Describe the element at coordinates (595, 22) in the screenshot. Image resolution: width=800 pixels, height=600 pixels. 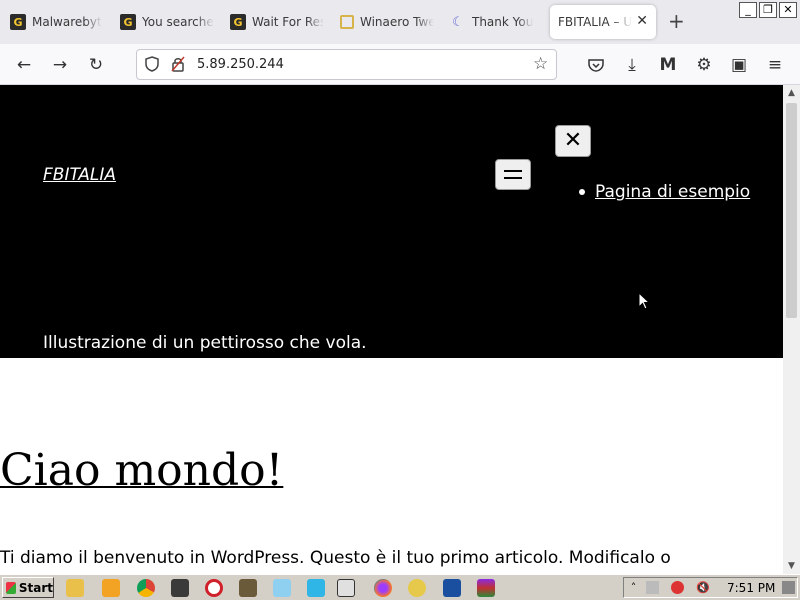
I see `tab-title: FBITALIA – Un` at that location.